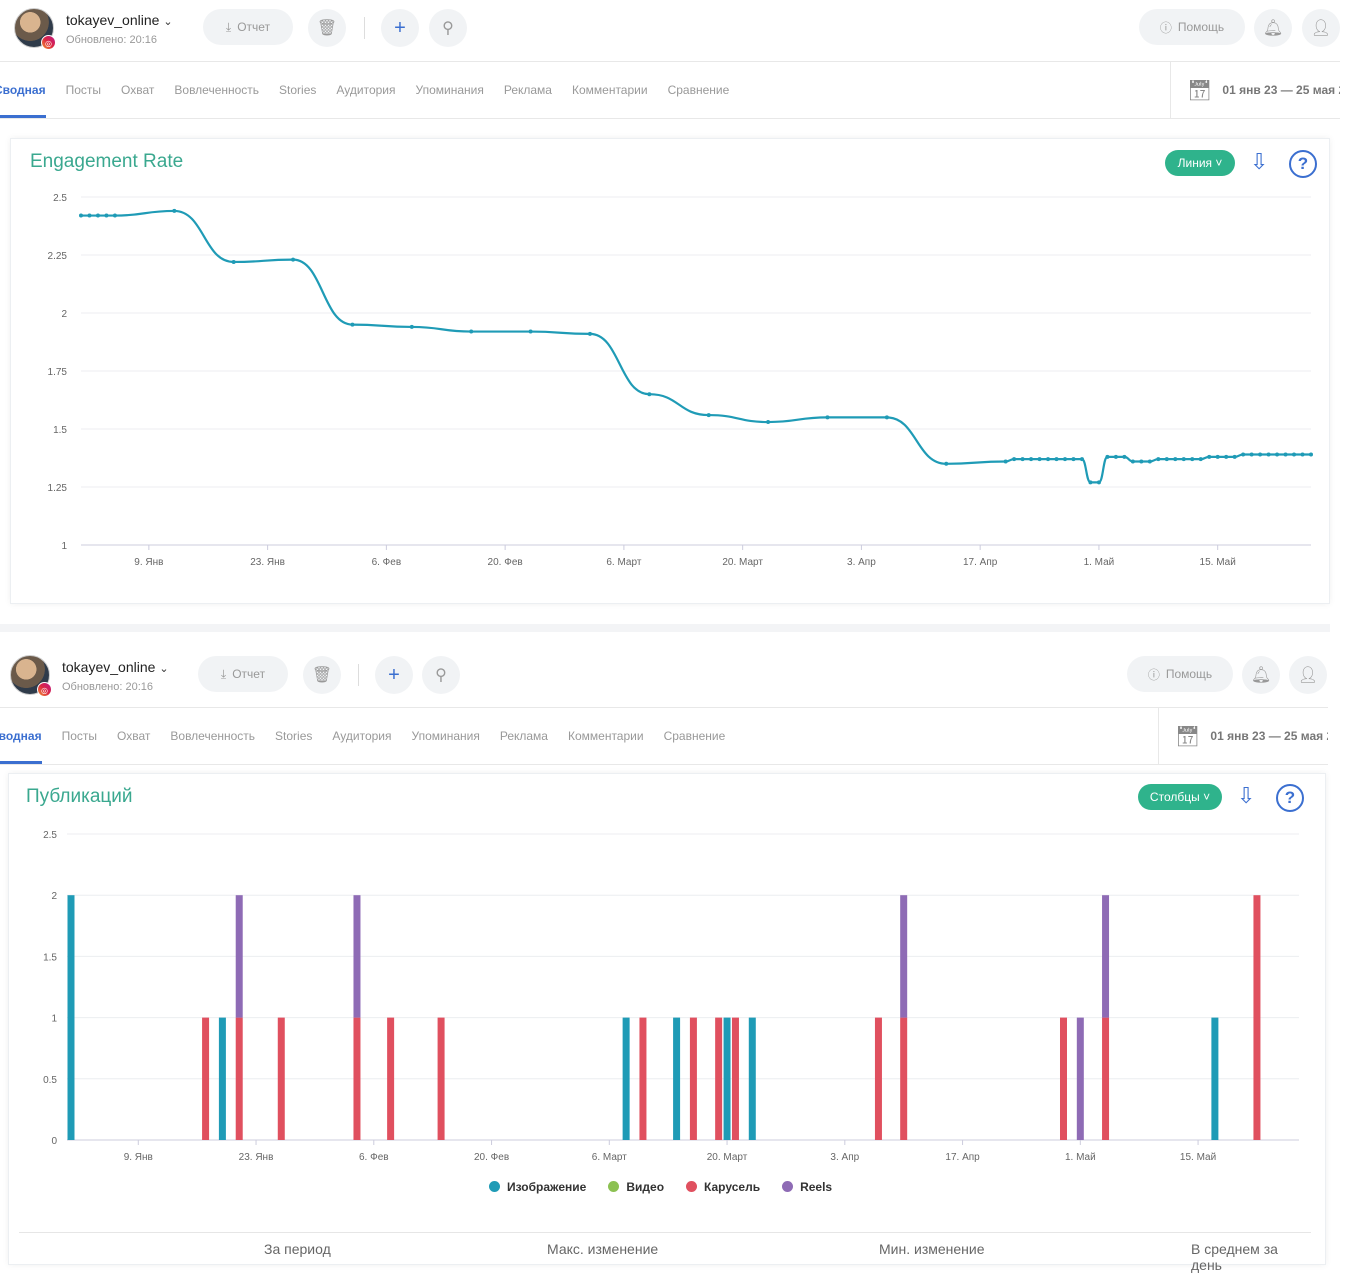 Image resolution: width=1350 pixels, height=1273 pixels. Describe the element at coordinates (1321, 28) in the screenshot. I see `user-menu-button: 👤︎` at that location.